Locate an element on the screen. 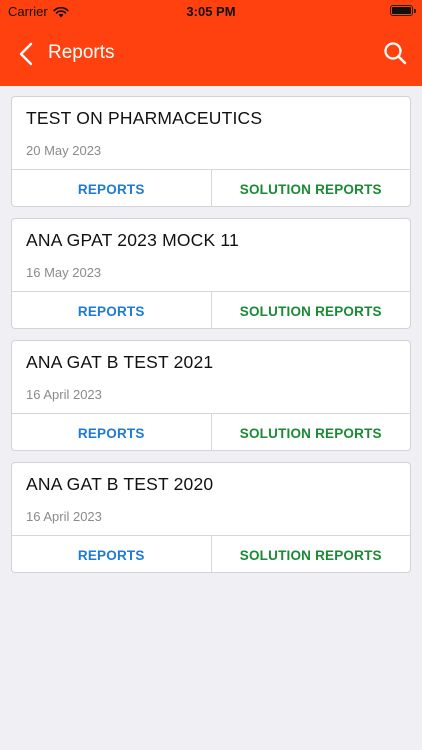 The height and width of the screenshot is (750, 422). test-title: ANA GAT B TEST 2020 is located at coordinates (120, 484).